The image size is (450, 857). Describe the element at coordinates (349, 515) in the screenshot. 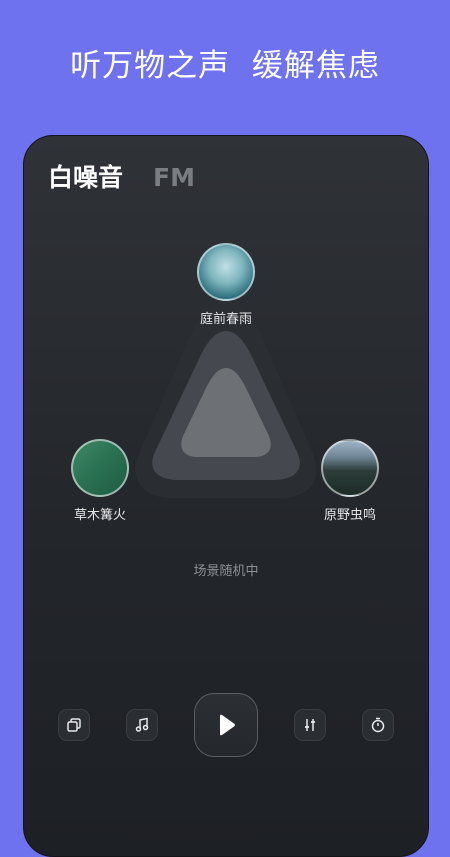

I see `scene-label: 原野虫鸣` at that location.